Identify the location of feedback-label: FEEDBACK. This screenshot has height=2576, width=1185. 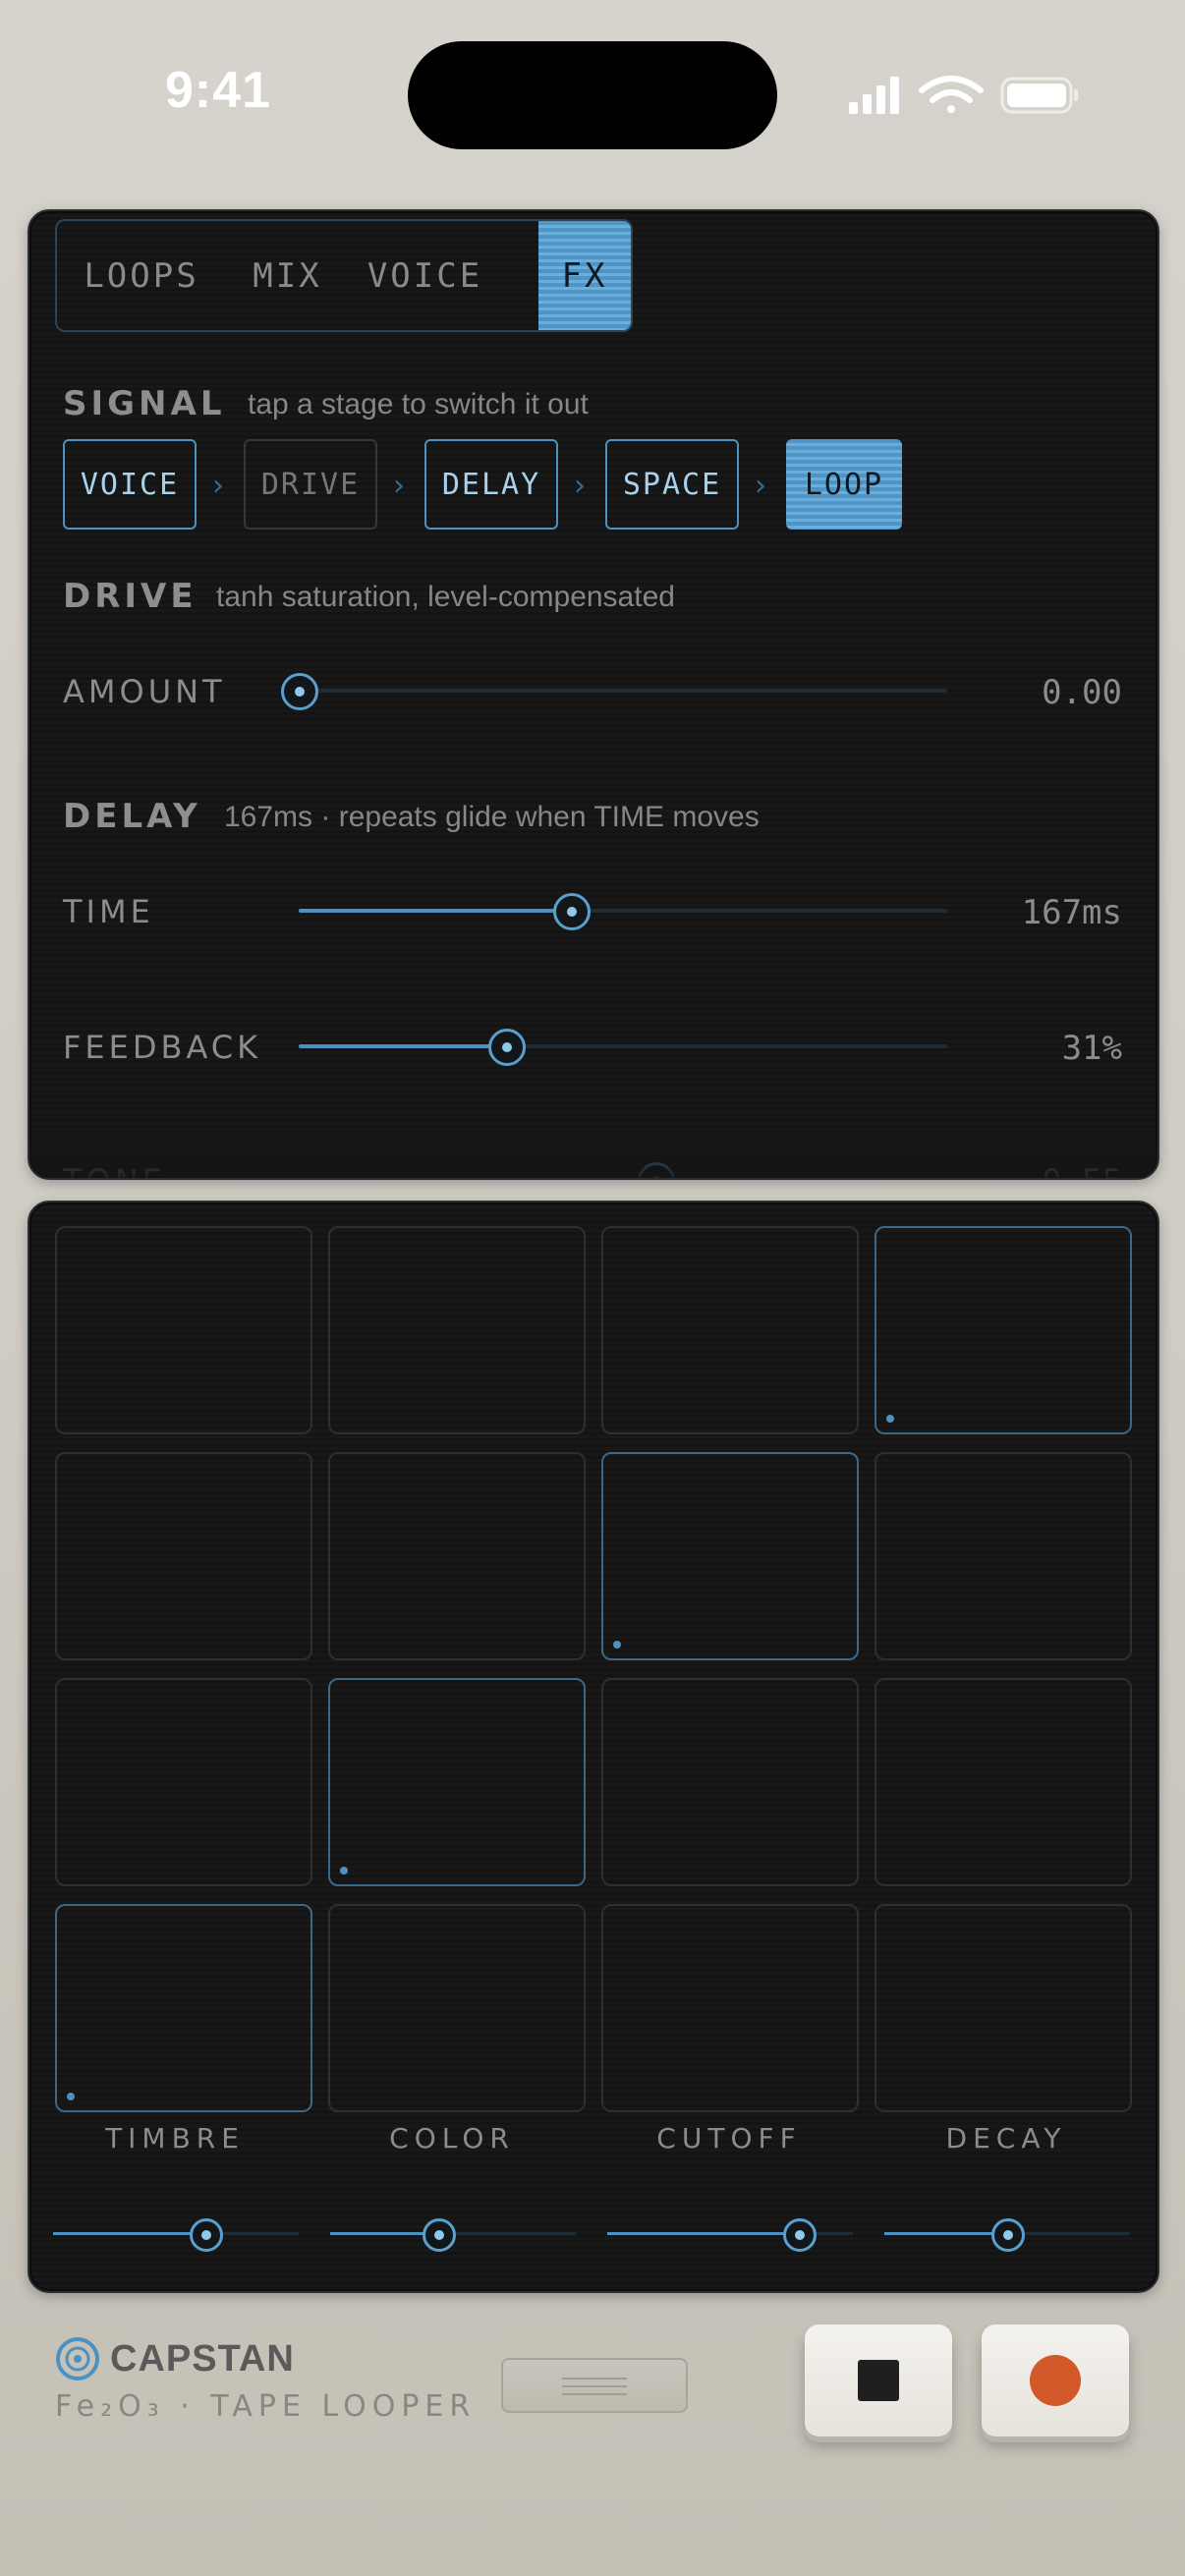
(163, 1047).